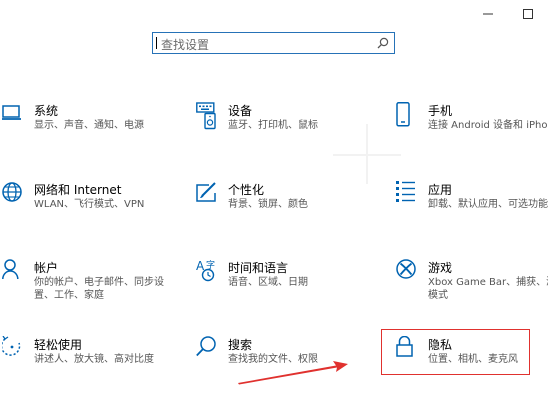  I want to click on item-title: 设备, so click(240, 111).